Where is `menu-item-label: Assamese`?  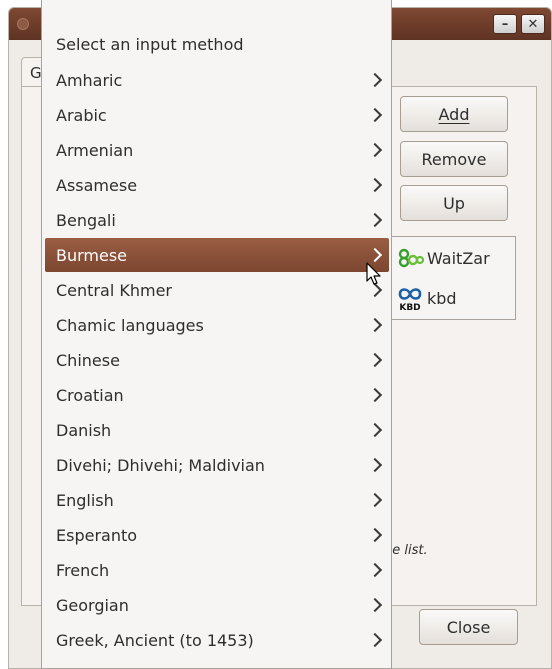
menu-item-label: Assamese is located at coordinates (97, 185).